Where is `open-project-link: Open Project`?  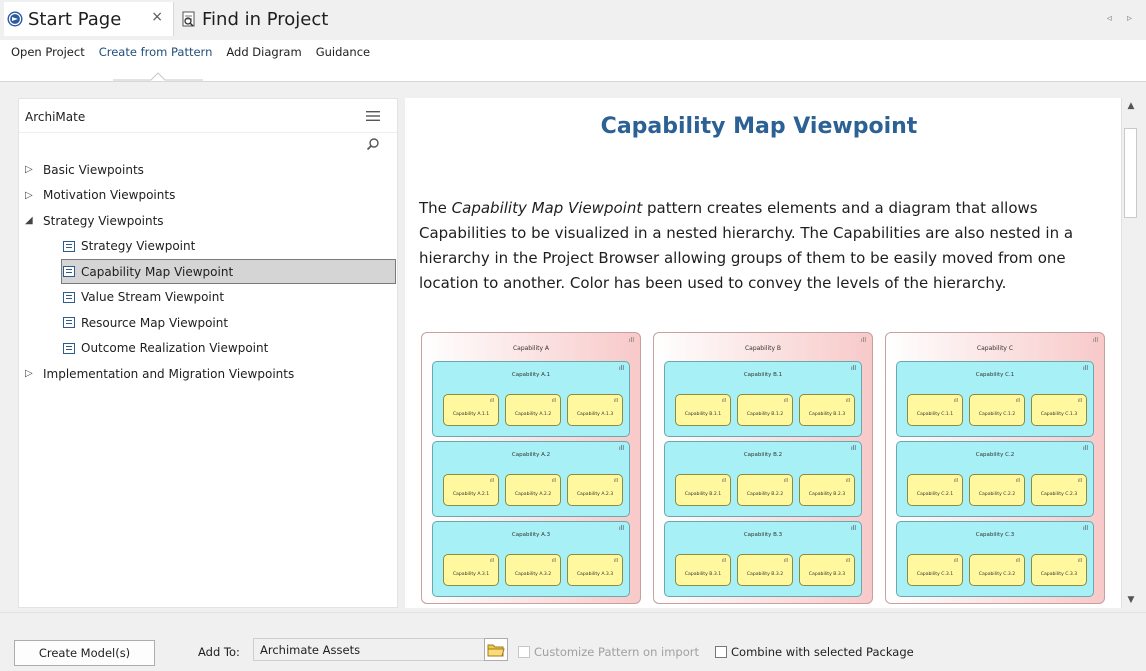
open-project-link: Open Project is located at coordinates (48, 52).